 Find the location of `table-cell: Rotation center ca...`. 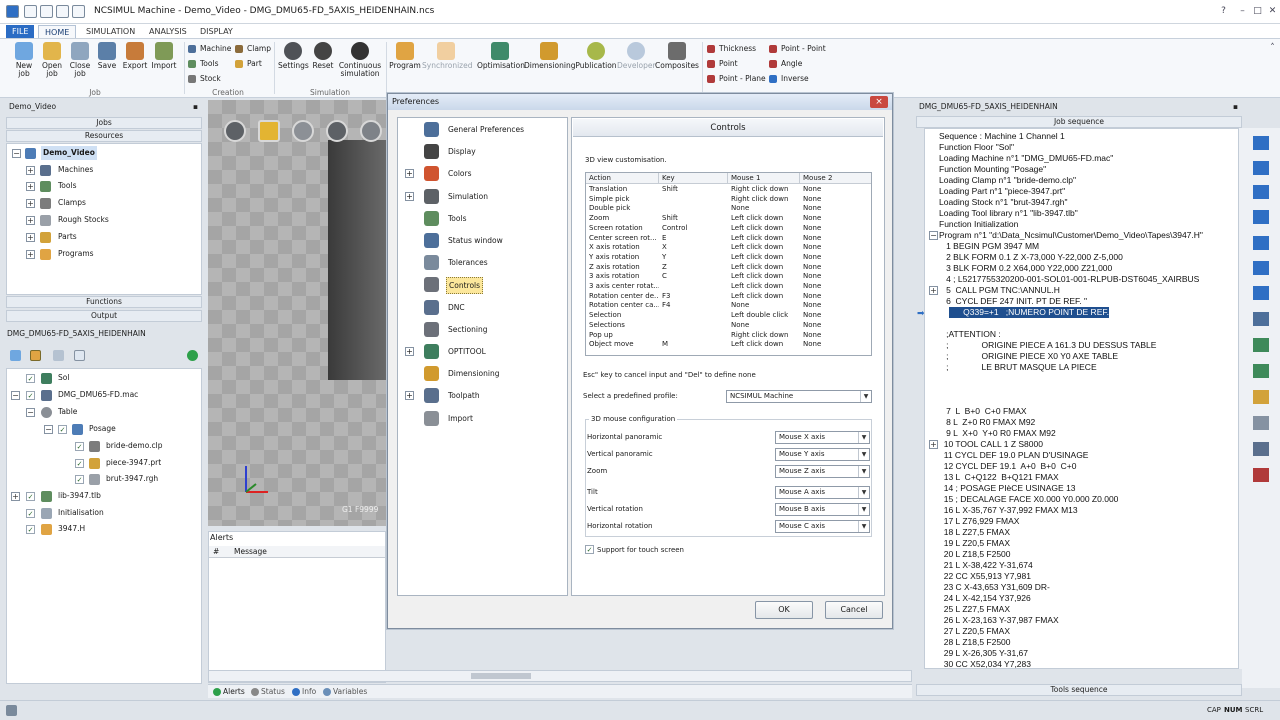

table-cell: Rotation center ca... is located at coordinates (622, 306).